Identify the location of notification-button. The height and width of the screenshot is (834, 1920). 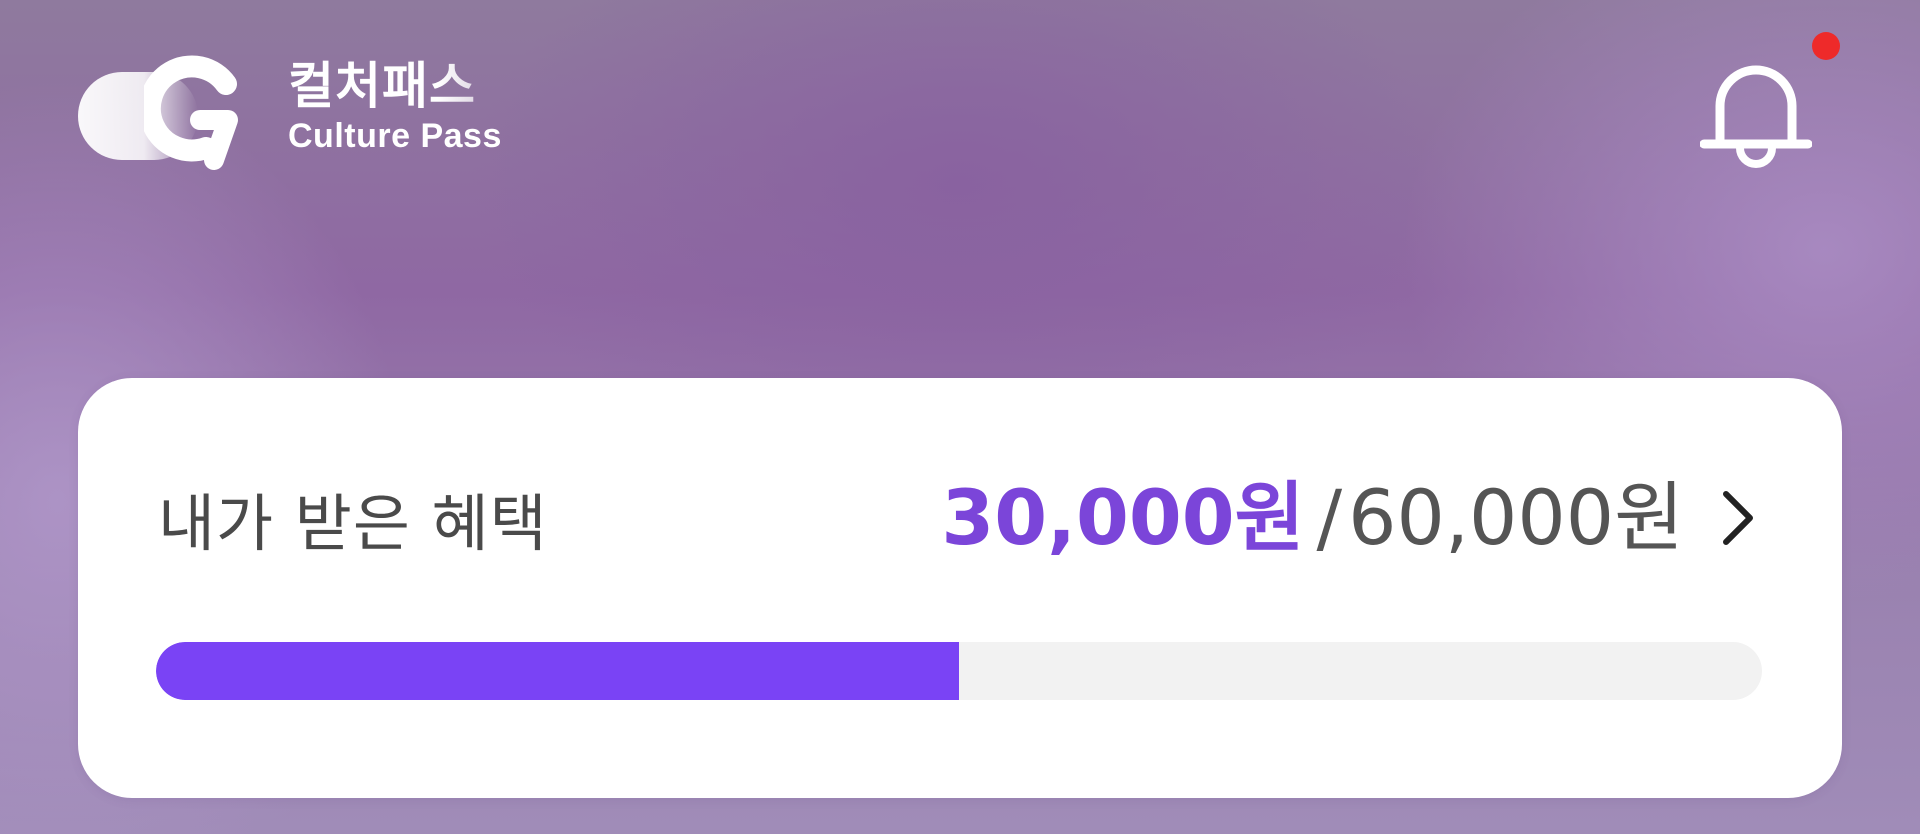
(1756, 114).